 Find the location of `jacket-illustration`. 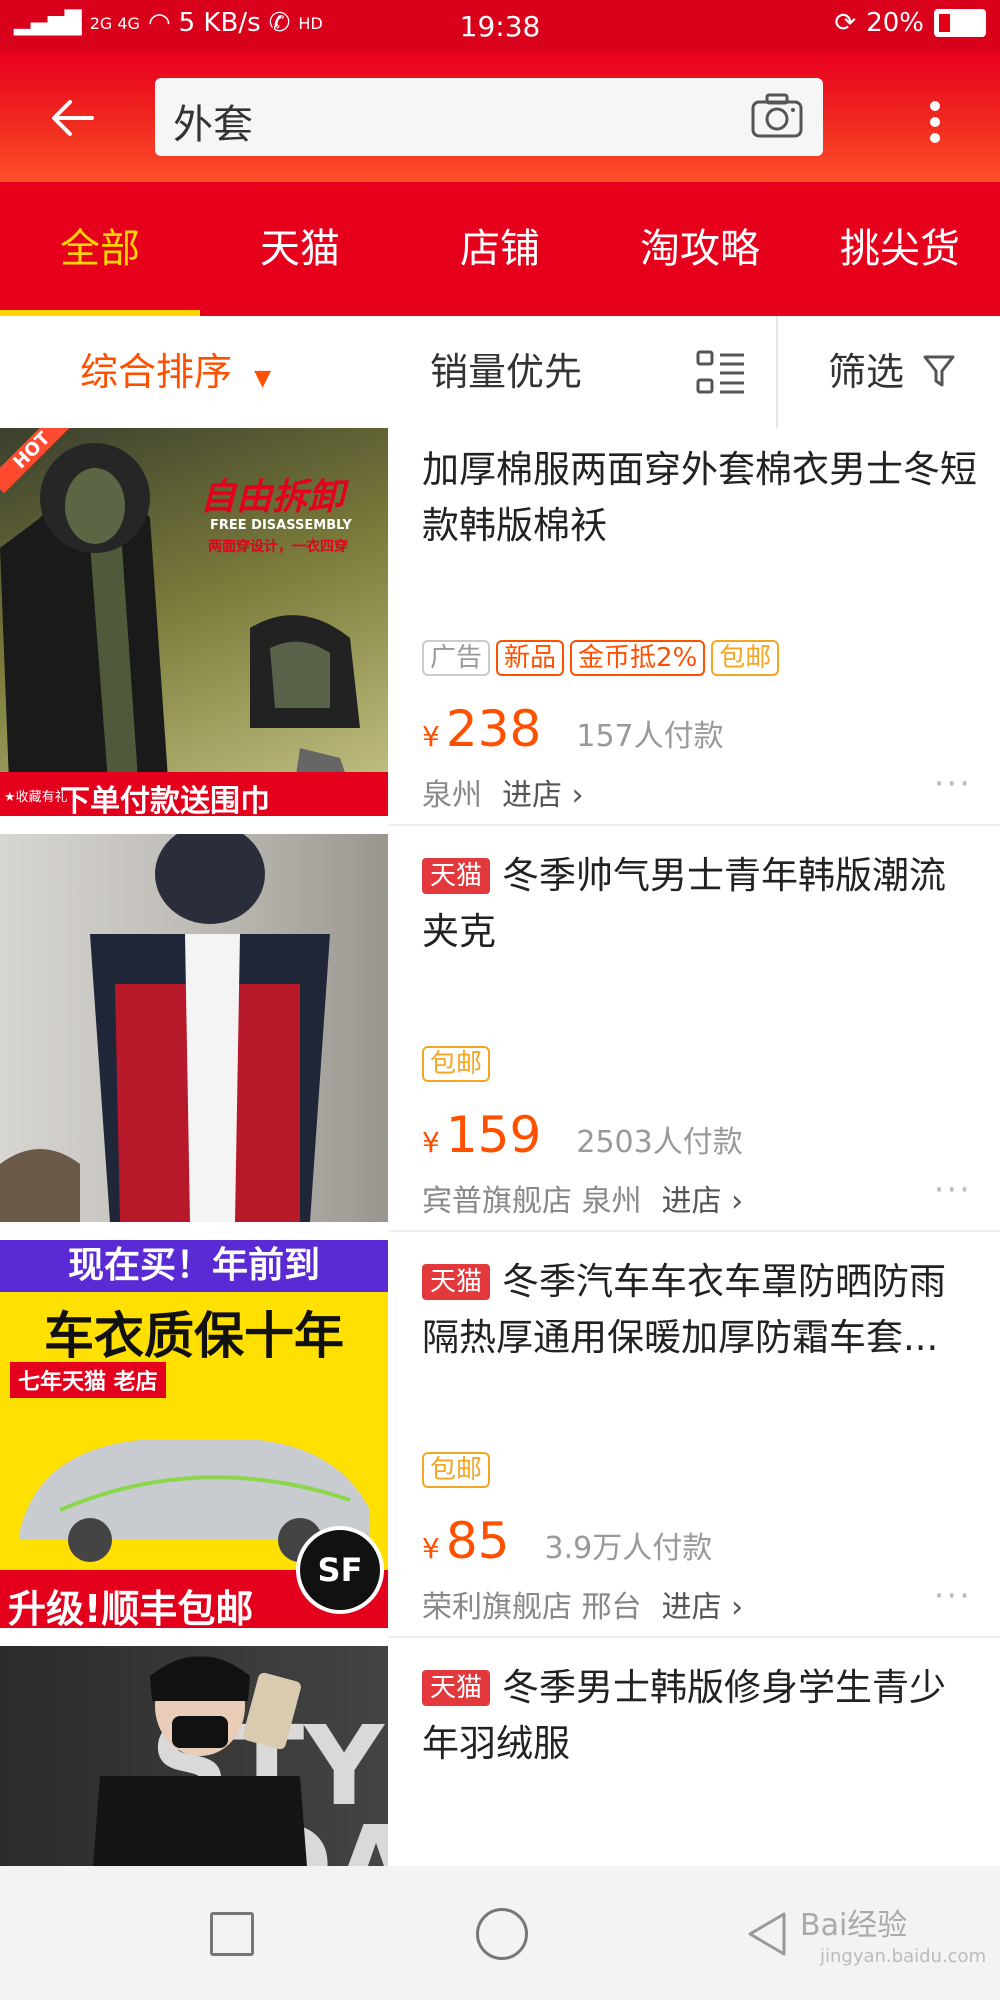

jacket-illustration is located at coordinates (165, 1028).